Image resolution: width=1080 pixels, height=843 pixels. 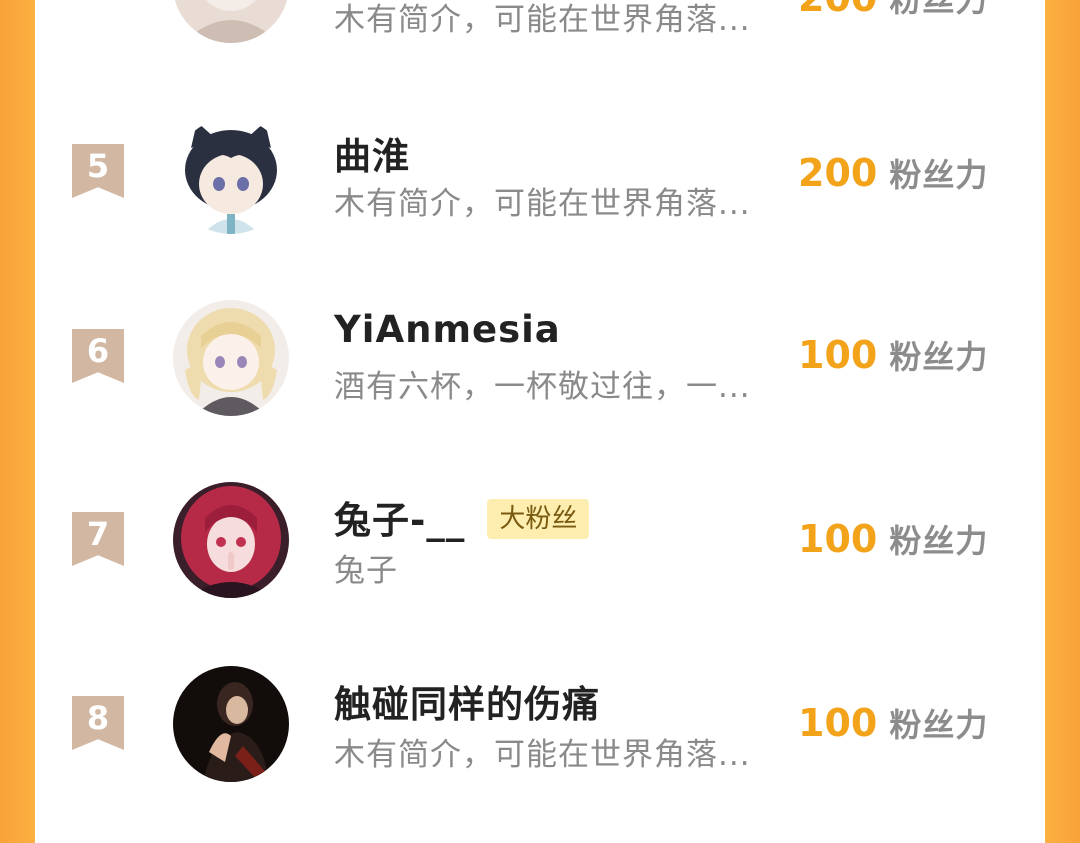 I want to click on anime-boy-cat-ears-avatar-icon, so click(x=231, y=176).